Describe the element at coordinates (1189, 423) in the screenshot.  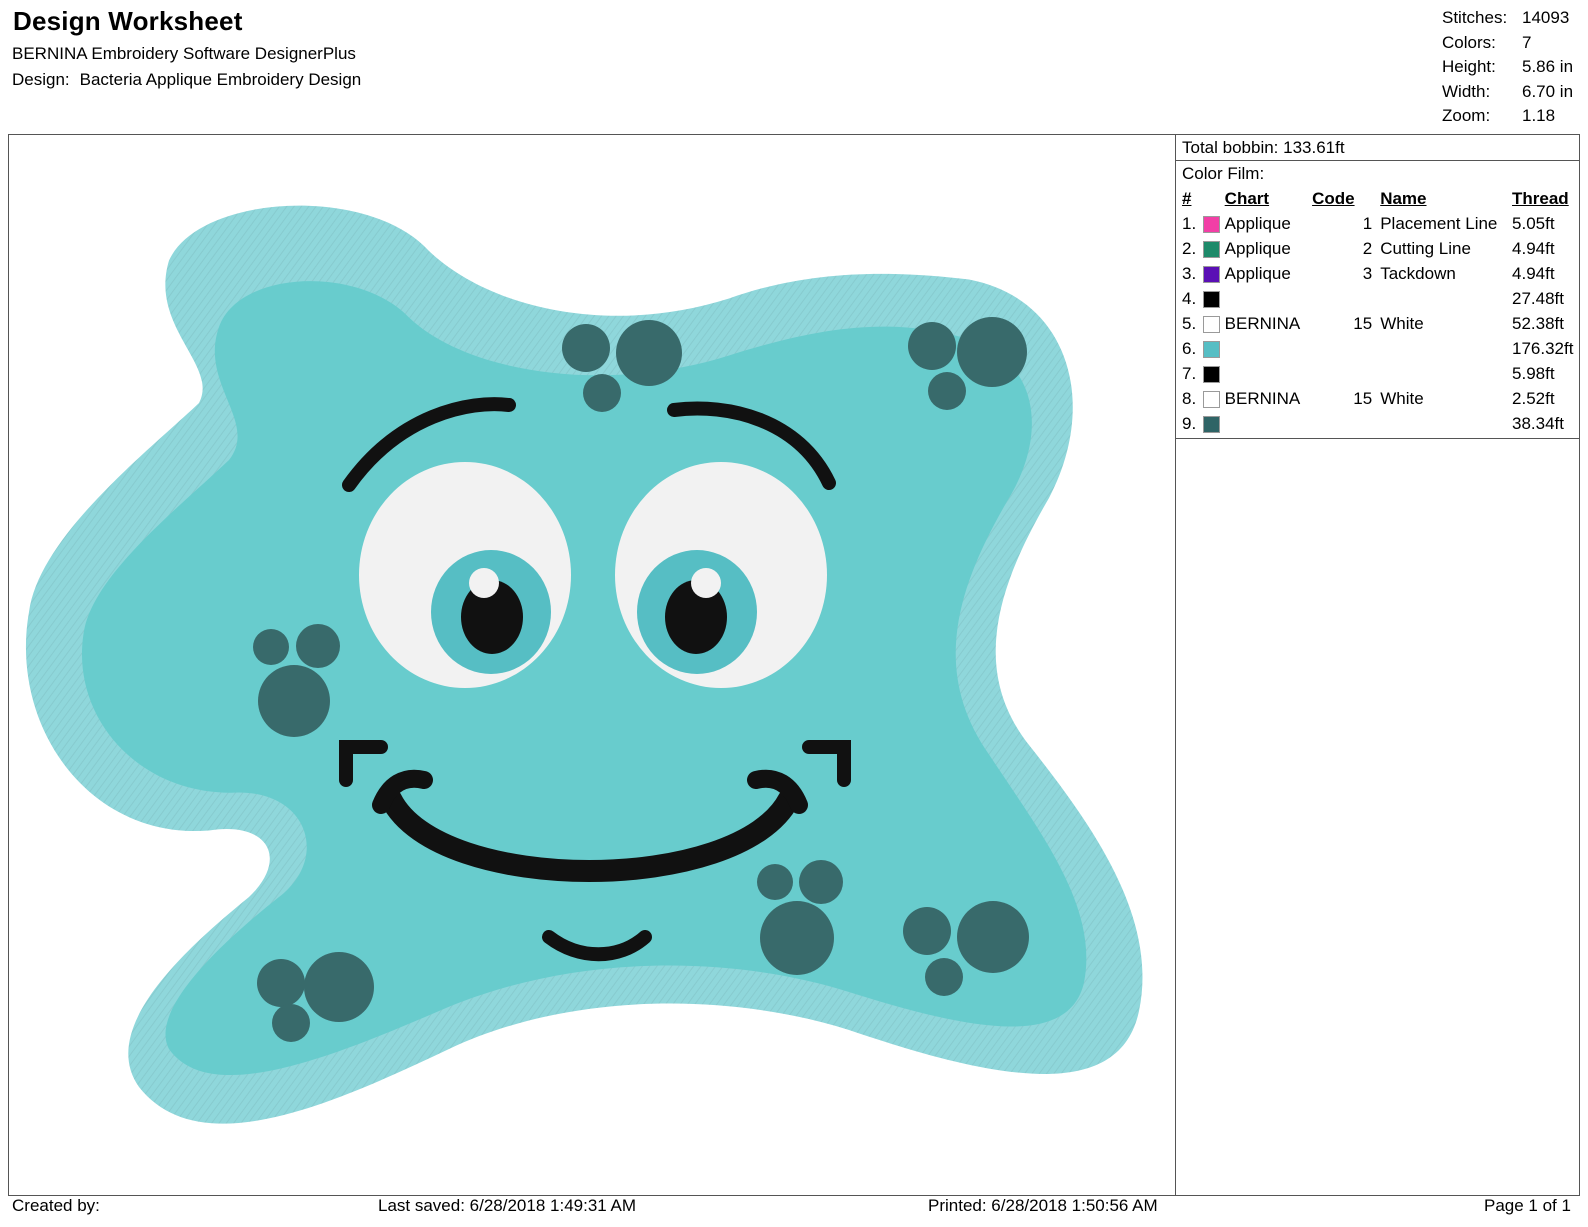
I see `row-number: 9.` at that location.